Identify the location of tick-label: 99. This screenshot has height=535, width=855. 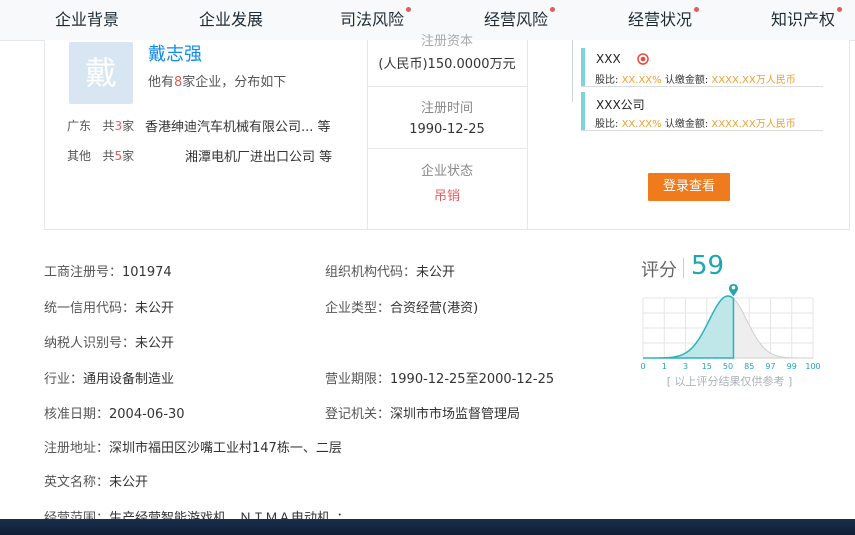
(792, 366).